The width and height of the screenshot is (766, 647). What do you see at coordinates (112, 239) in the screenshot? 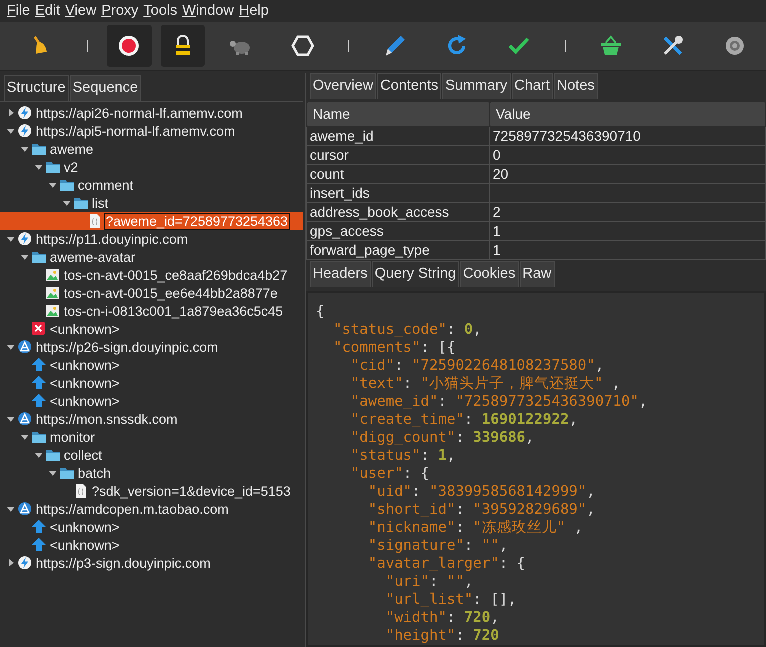
I see `tree-item-label: https://p11.douyinpic.com` at bounding box center [112, 239].